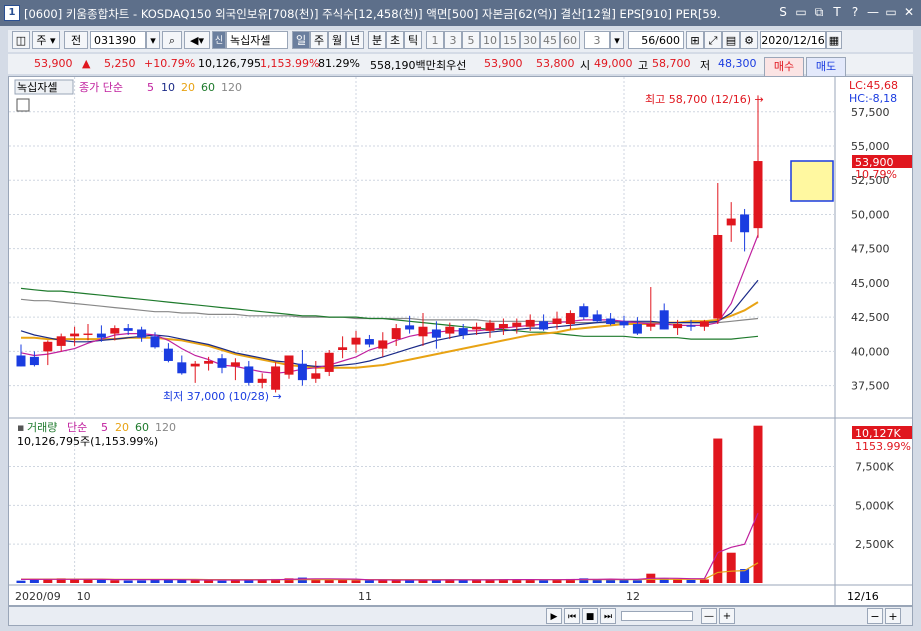 This screenshot has height=631, width=921. Describe the element at coordinates (554, 616) in the screenshot. I see `scroll-play-button: ▶` at that location.